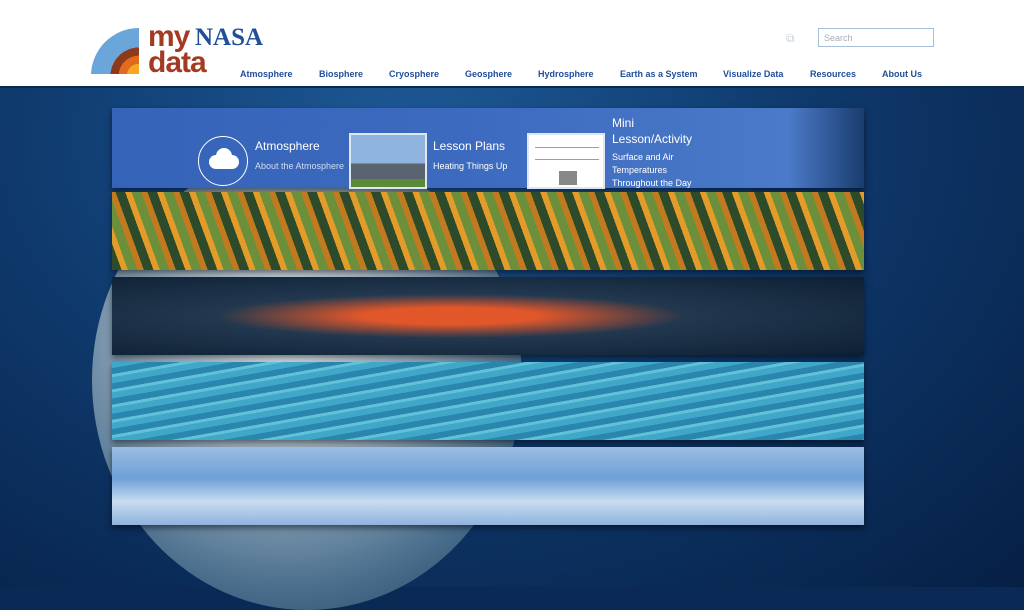 This screenshot has width=1024, height=610. What do you see at coordinates (488, 401) in the screenshot?
I see `band-ocean` at bounding box center [488, 401].